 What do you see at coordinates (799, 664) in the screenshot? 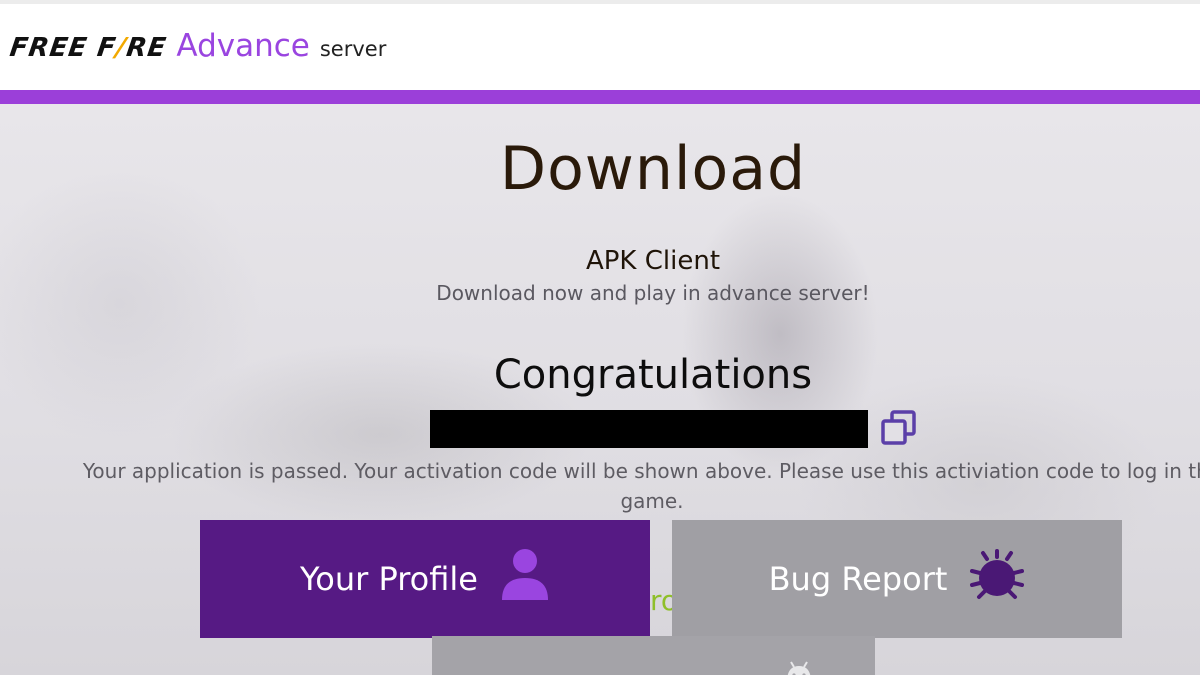
I see `android-icon` at bounding box center [799, 664].